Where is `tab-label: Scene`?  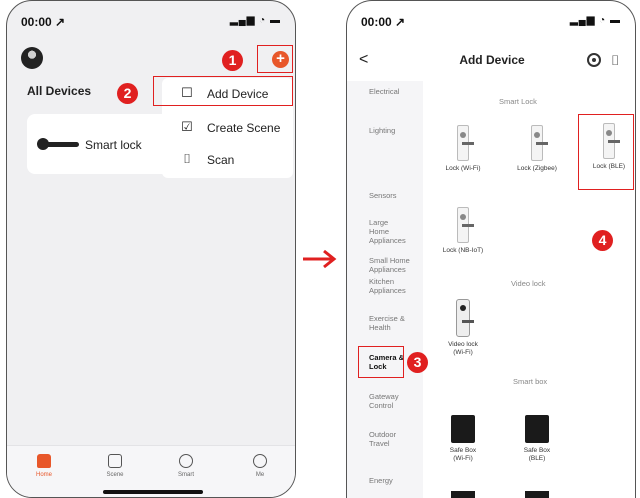 tab-label: Scene is located at coordinates (115, 475).